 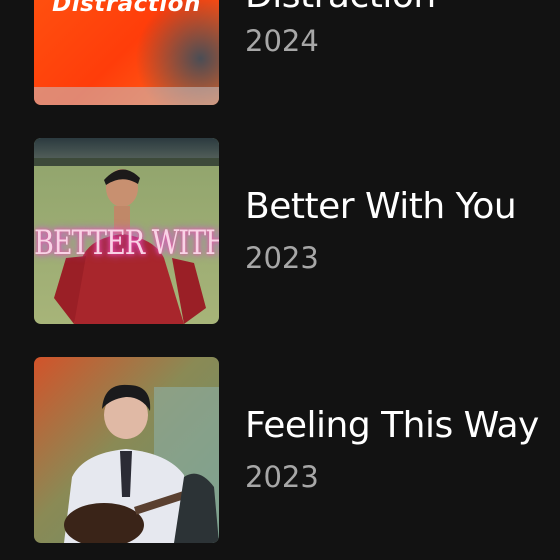 I want to click on album-cover-text: BETTER WITH YOU, so click(x=126, y=243).